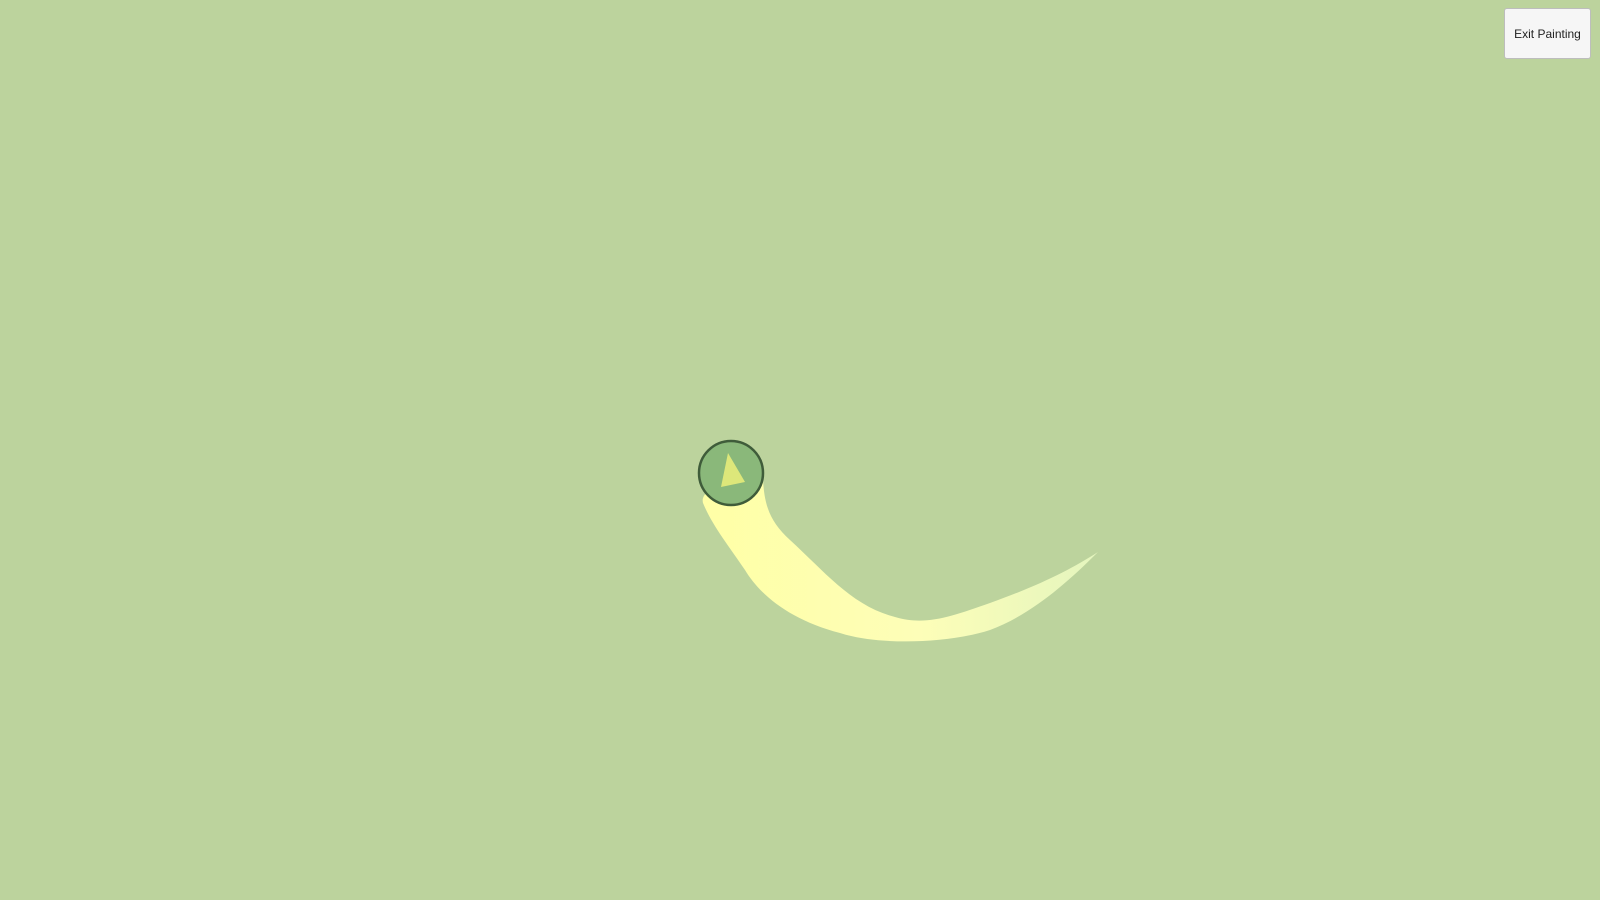  I want to click on brush-cursor-icon, so click(731, 473).